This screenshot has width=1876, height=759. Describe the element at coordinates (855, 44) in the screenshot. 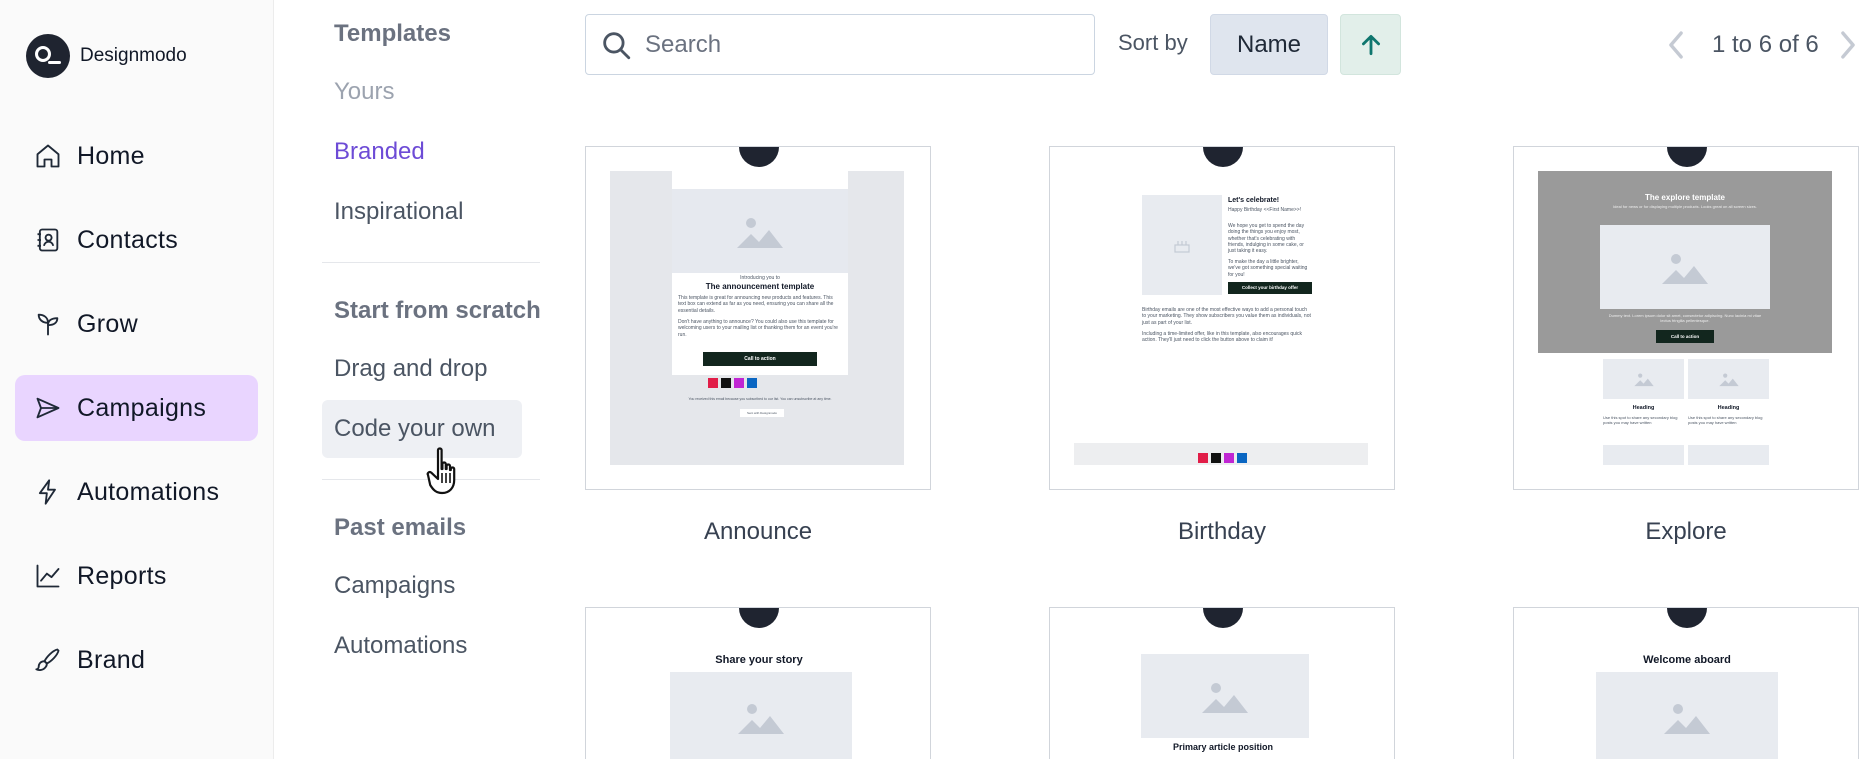

I see `search-input` at that location.